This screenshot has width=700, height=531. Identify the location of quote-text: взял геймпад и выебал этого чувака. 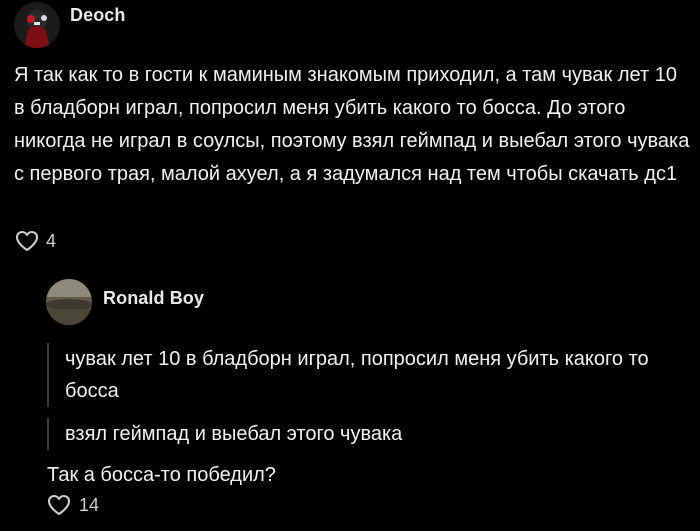
(234, 434).